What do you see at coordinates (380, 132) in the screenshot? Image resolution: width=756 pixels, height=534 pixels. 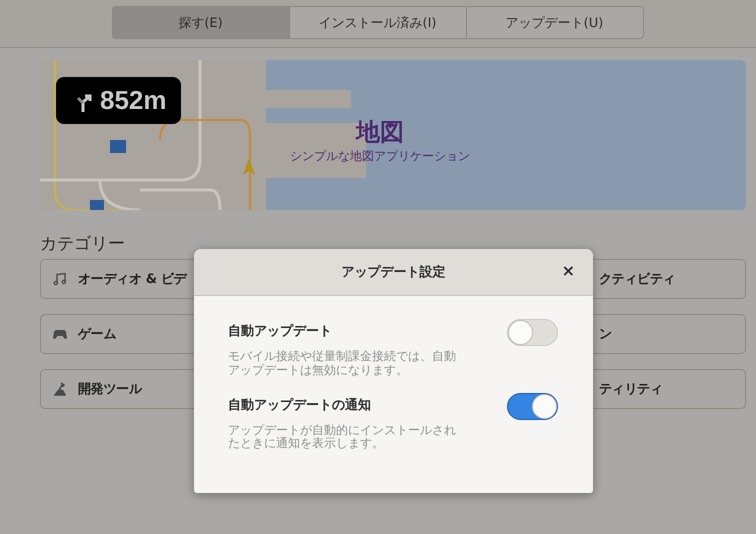 I see `app-title: 地図` at bounding box center [380, 132].